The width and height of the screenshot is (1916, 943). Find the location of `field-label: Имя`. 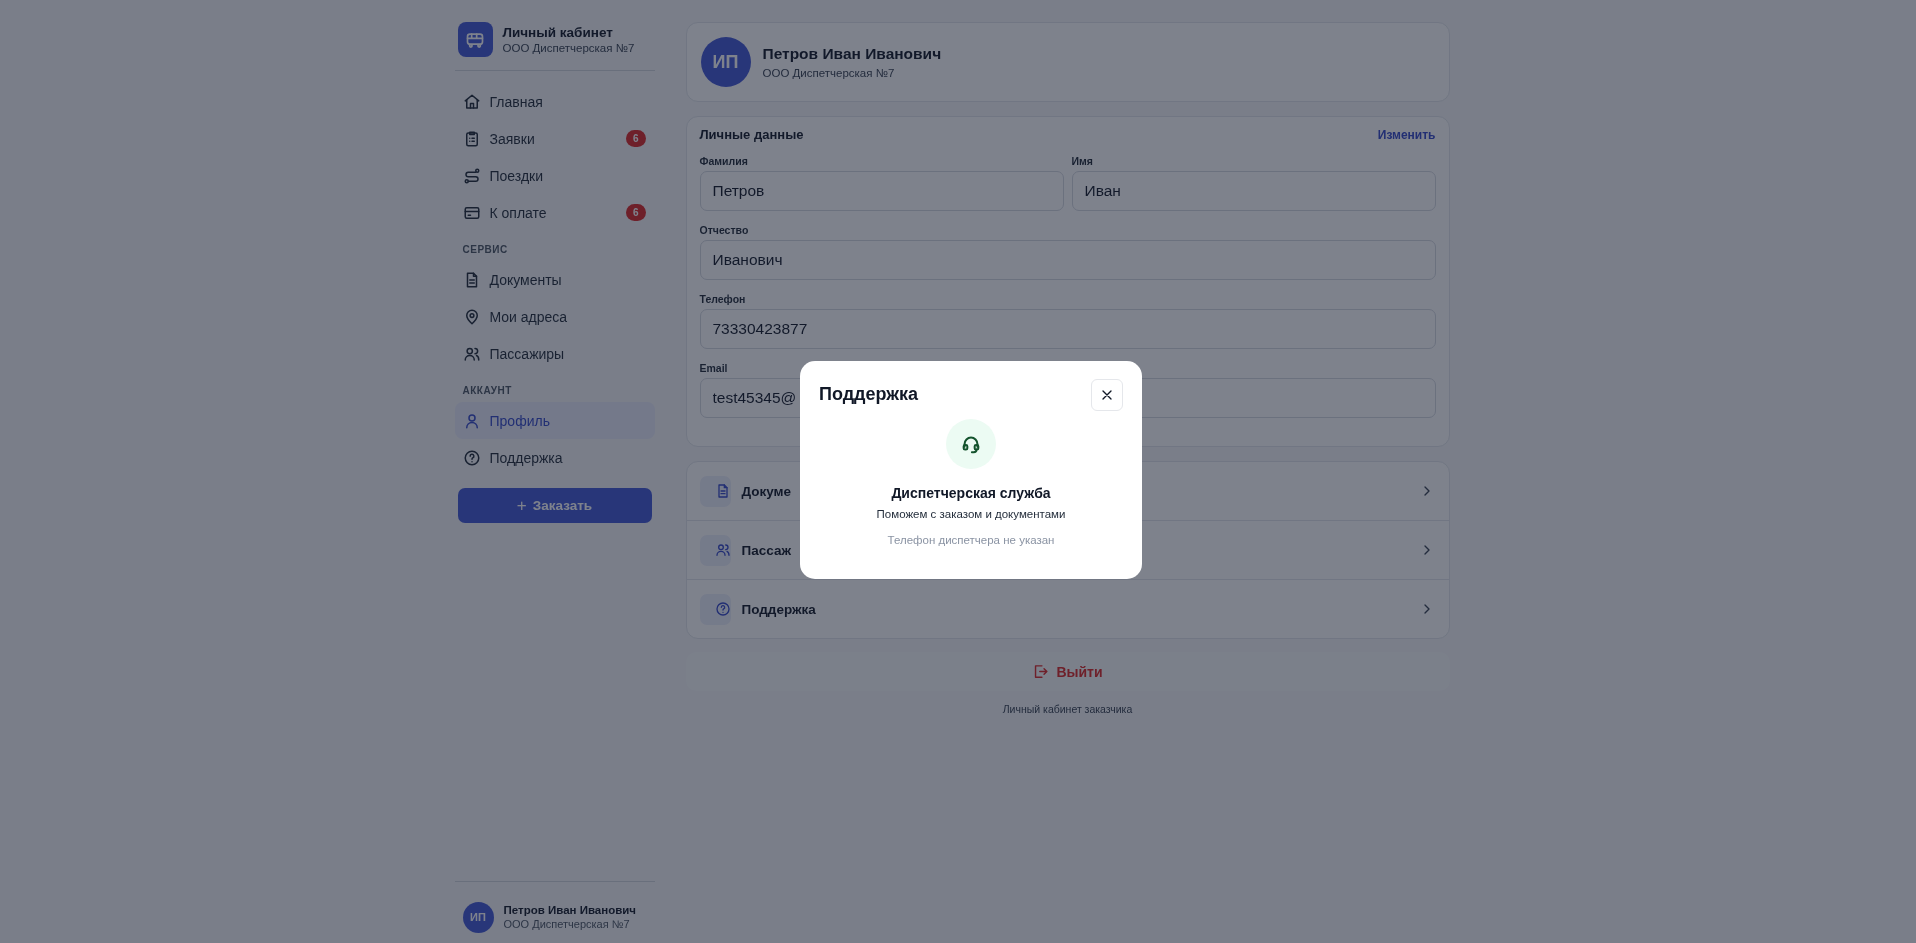

field-label: Имя is located at coordinates (1082, 161).